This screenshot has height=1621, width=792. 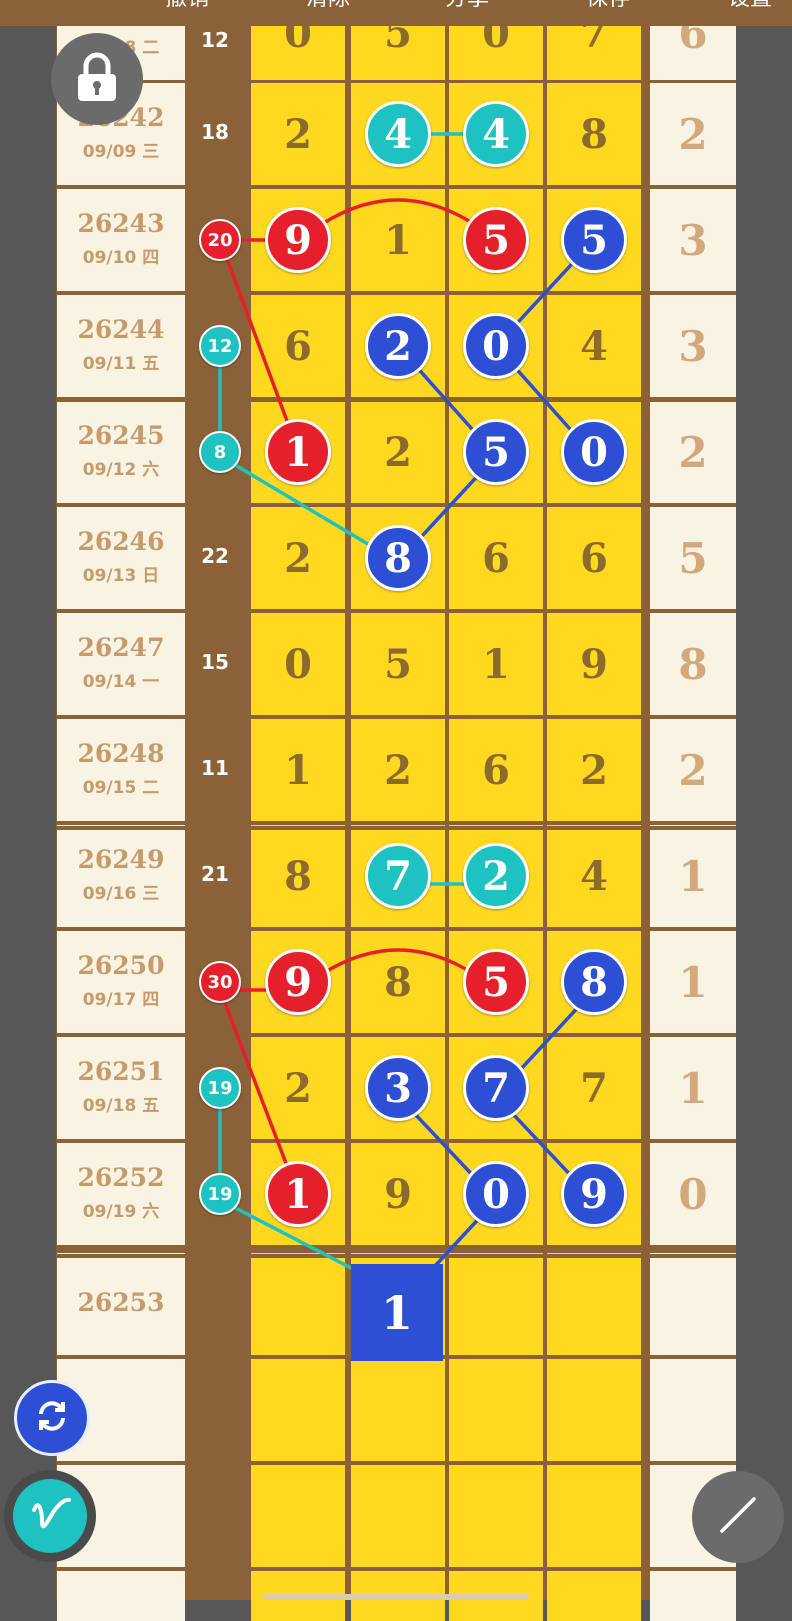 What do you see at coordinates (187, 7) in the screenshot?
I see `undo-button: 撤销` at bounding box center [187, 7].